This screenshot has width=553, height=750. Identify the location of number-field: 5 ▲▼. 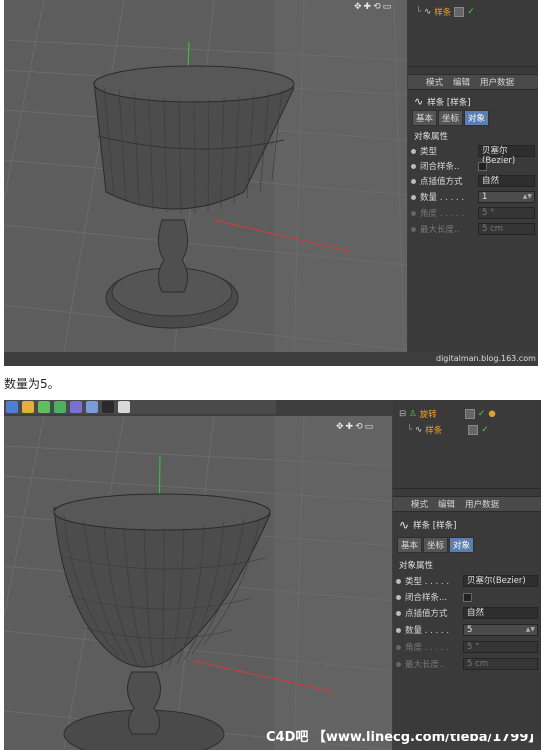
(500, 630).